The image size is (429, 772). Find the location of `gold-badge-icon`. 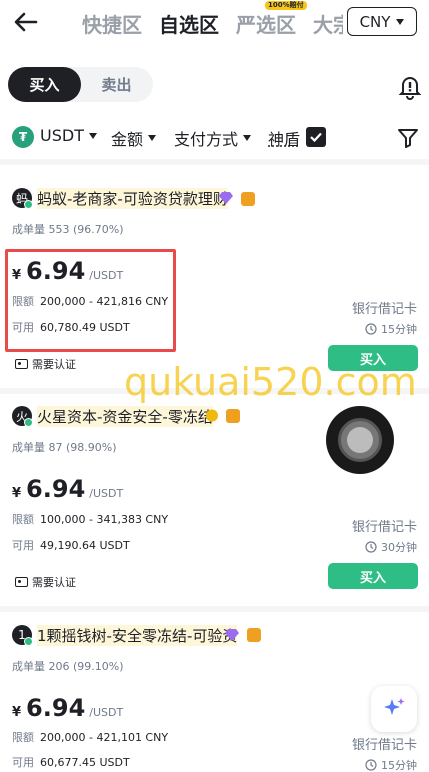

gold-badge-icon is located at coordinates (212, 415).